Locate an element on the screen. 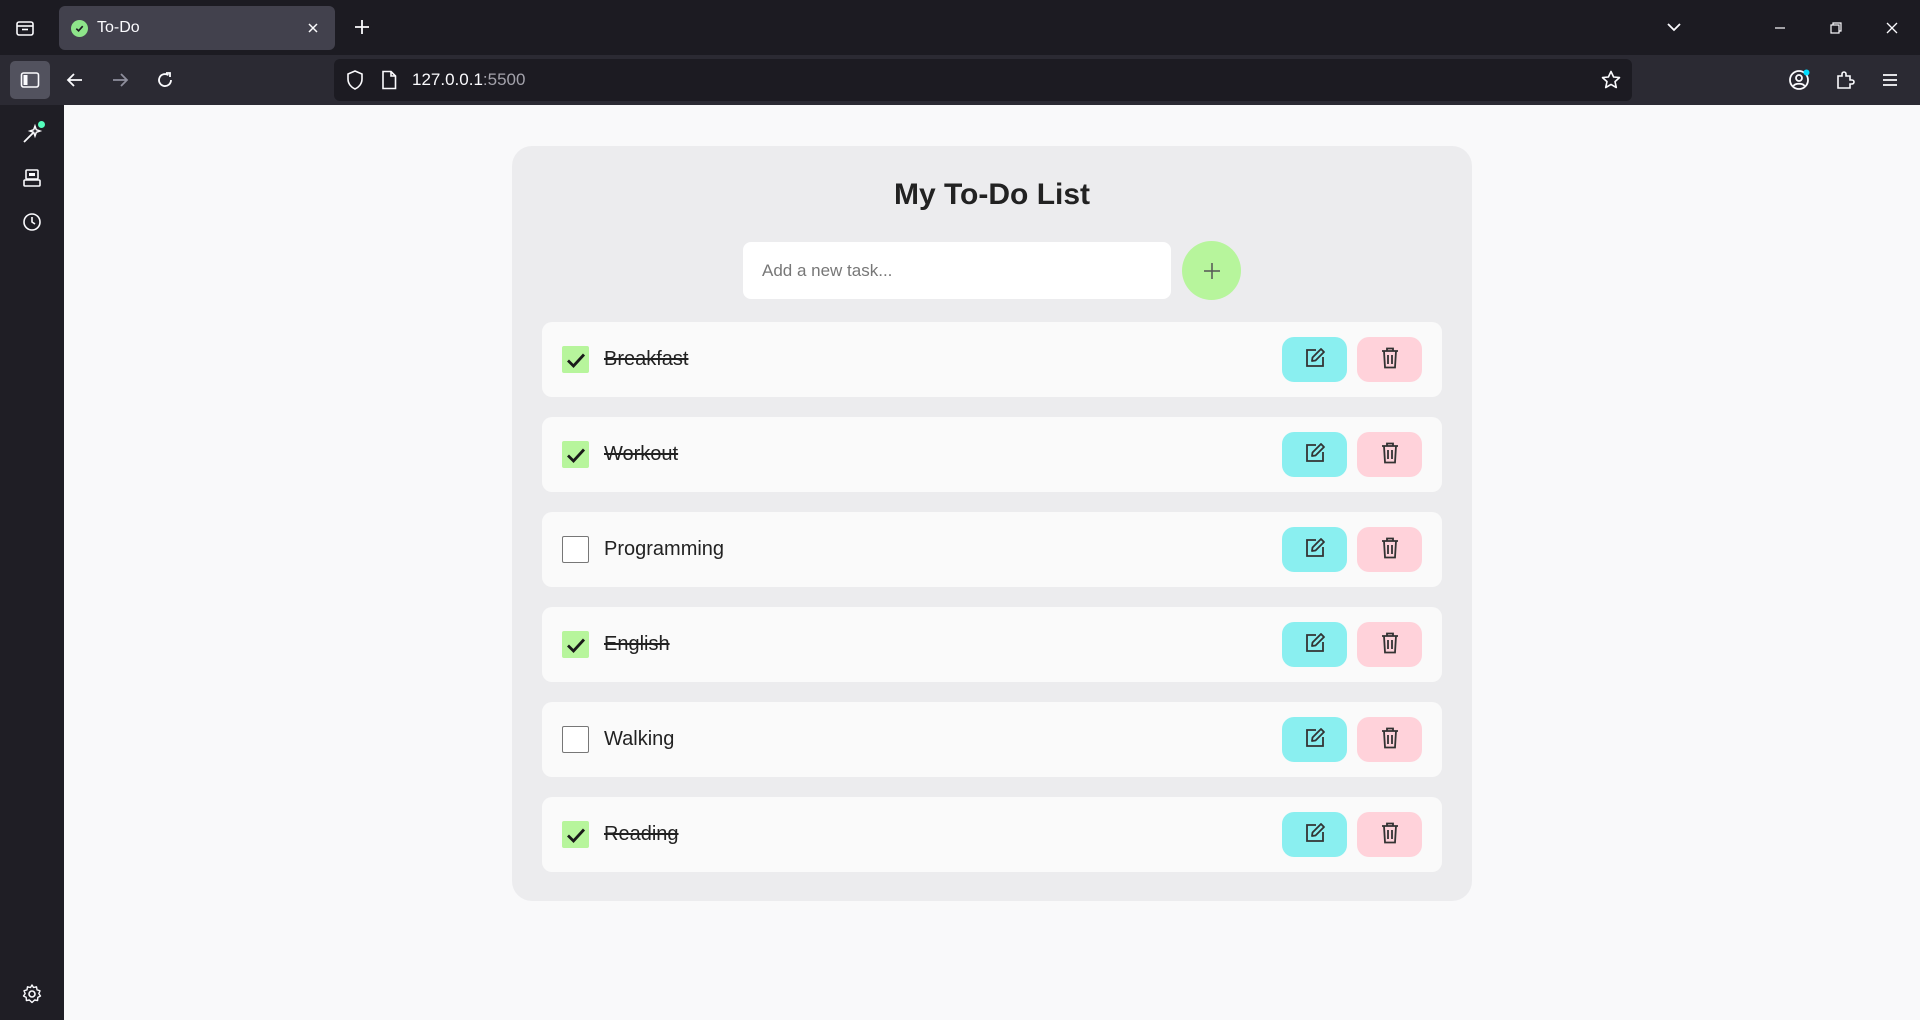 Image resolution: width=1920 pixels, height=1020 pixels. address-bar: 127.0.0.1:5500 is located at coordinates (983, 80).